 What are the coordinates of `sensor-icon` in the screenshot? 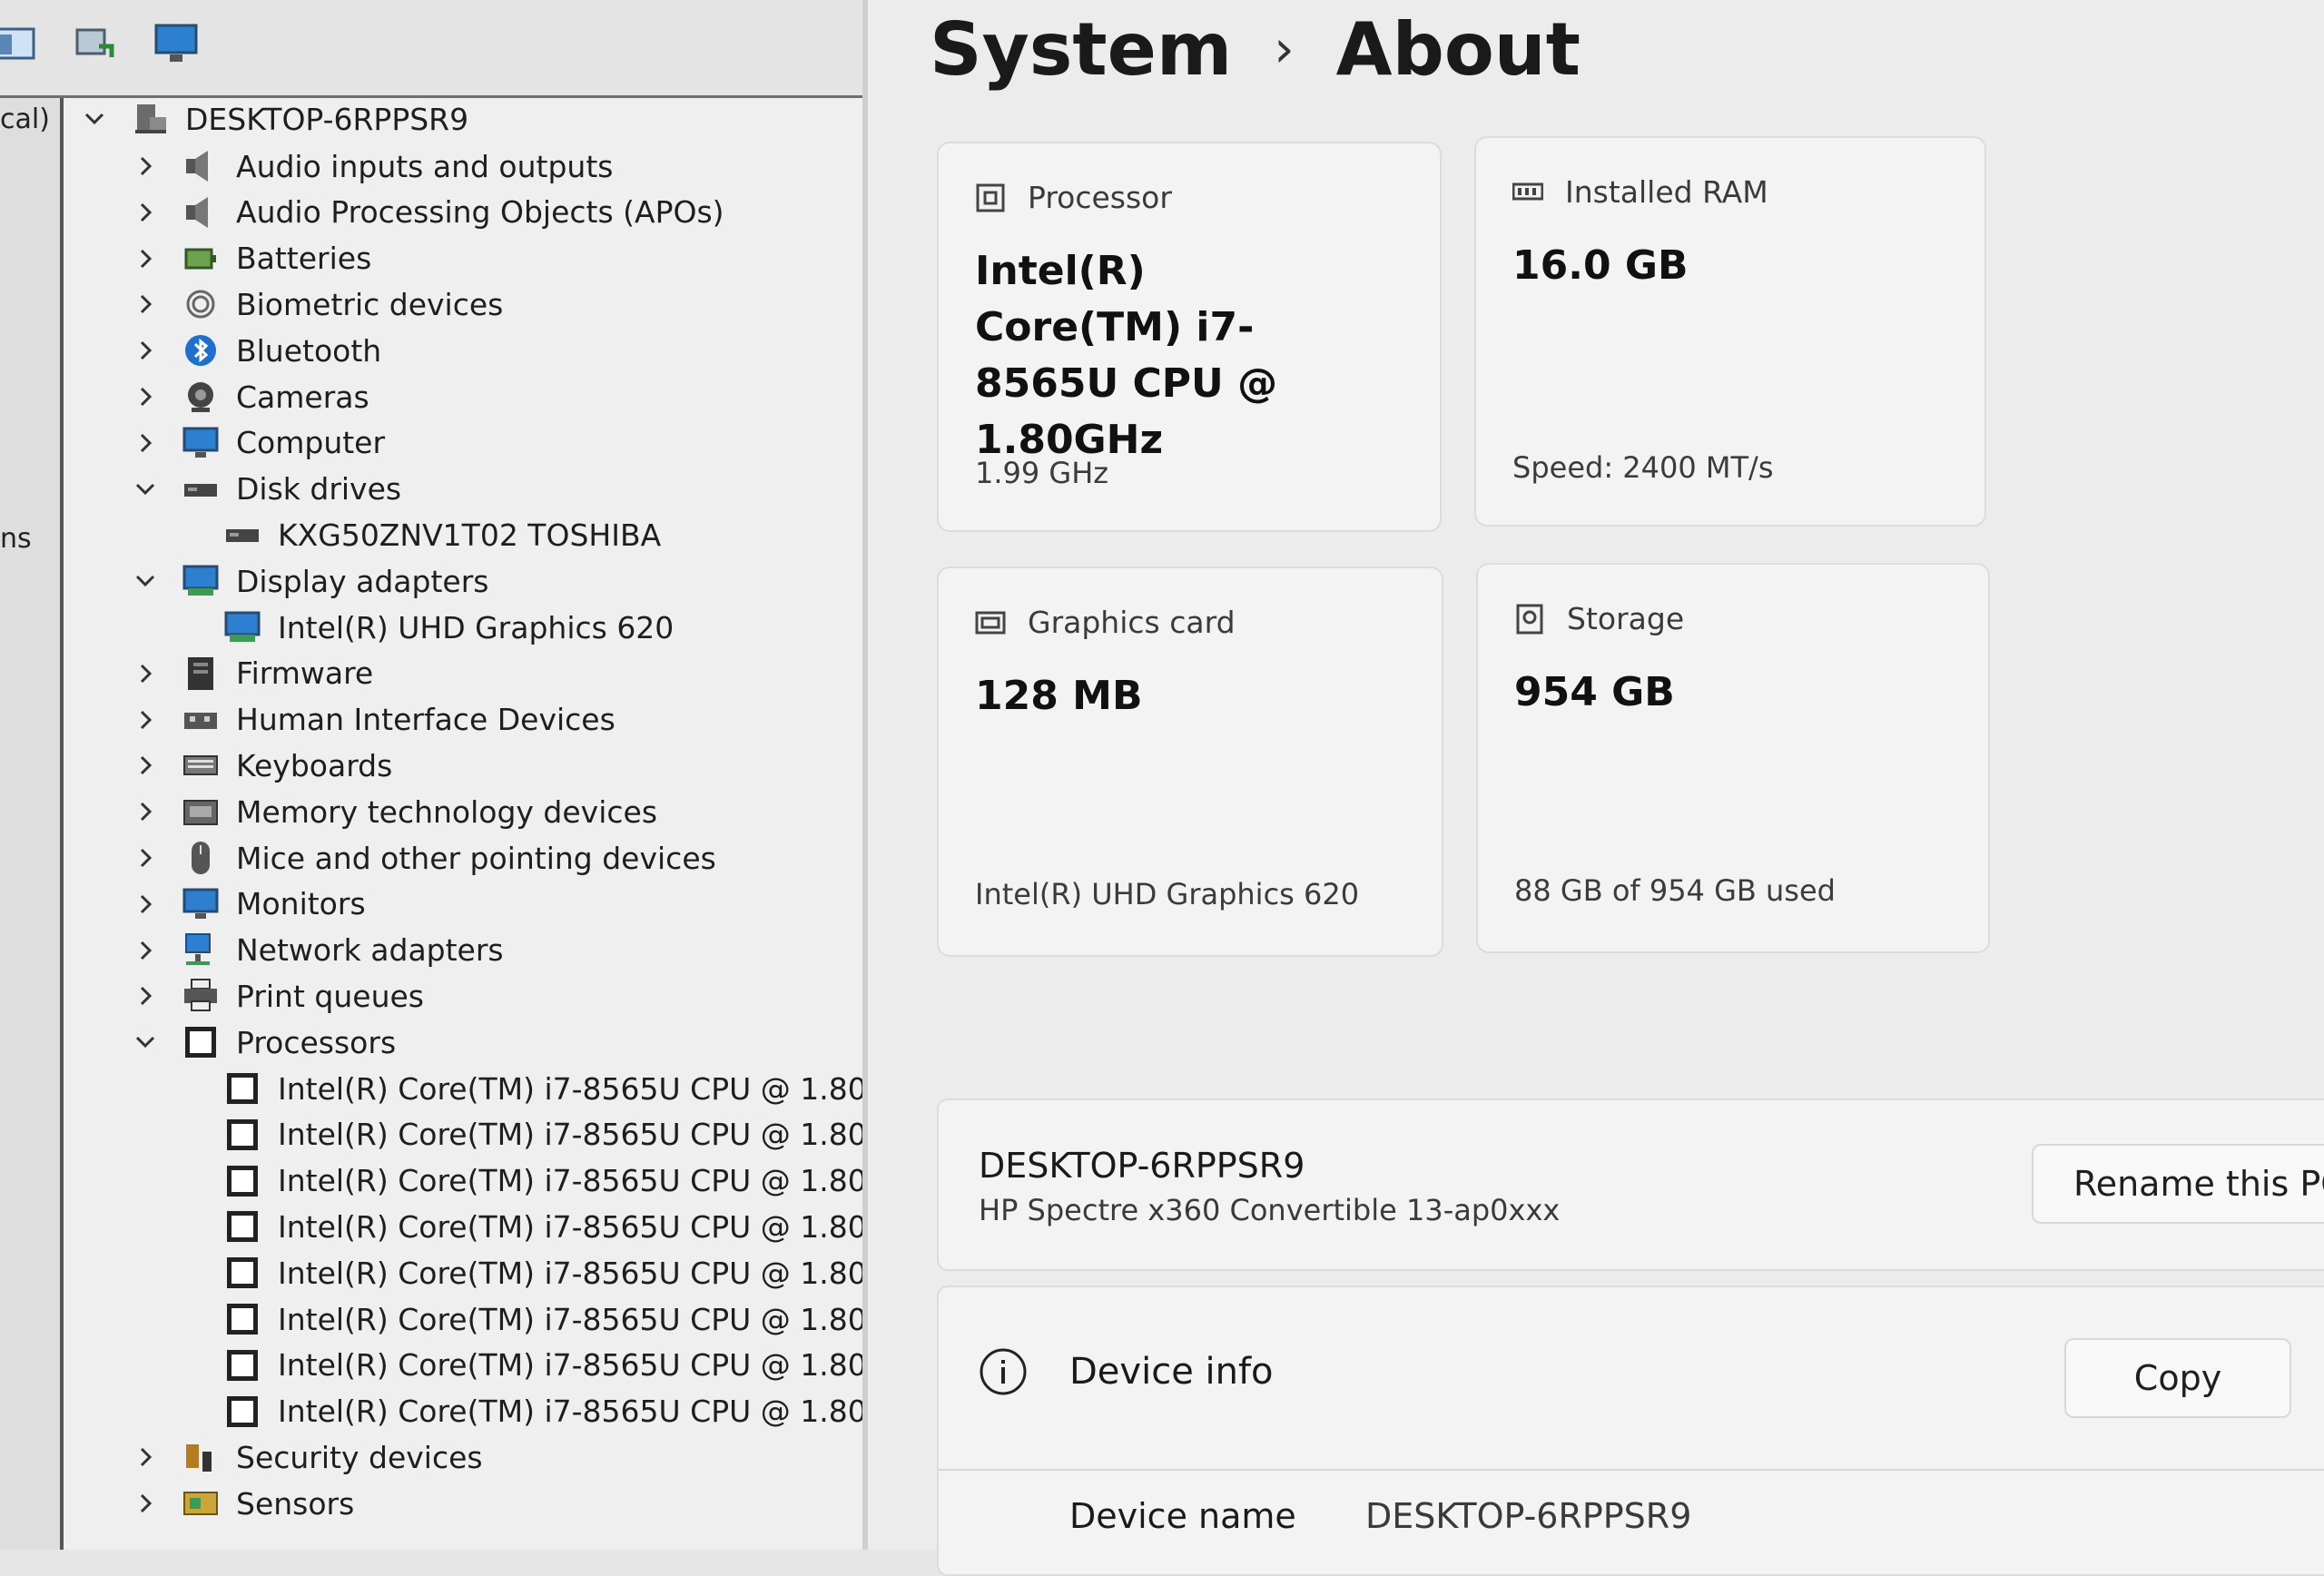 It's located at (201, 1504).